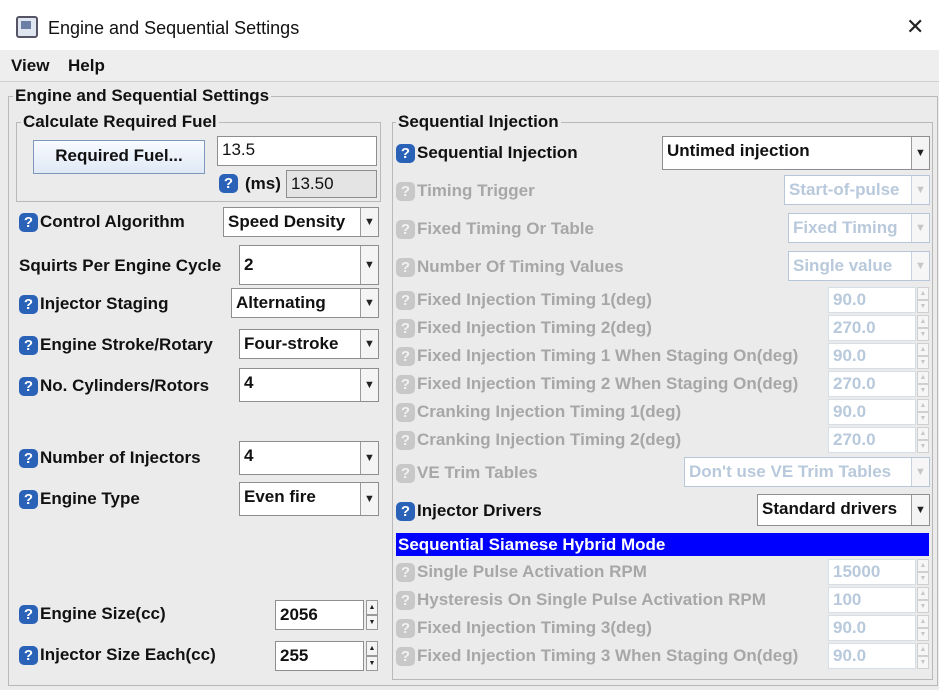 The image size is (939, 690). What do you see at coordinates (872, 412) in the screenshot?
I see `cranking-timing-1-input: 90.0` at bounding box center [872, 412].